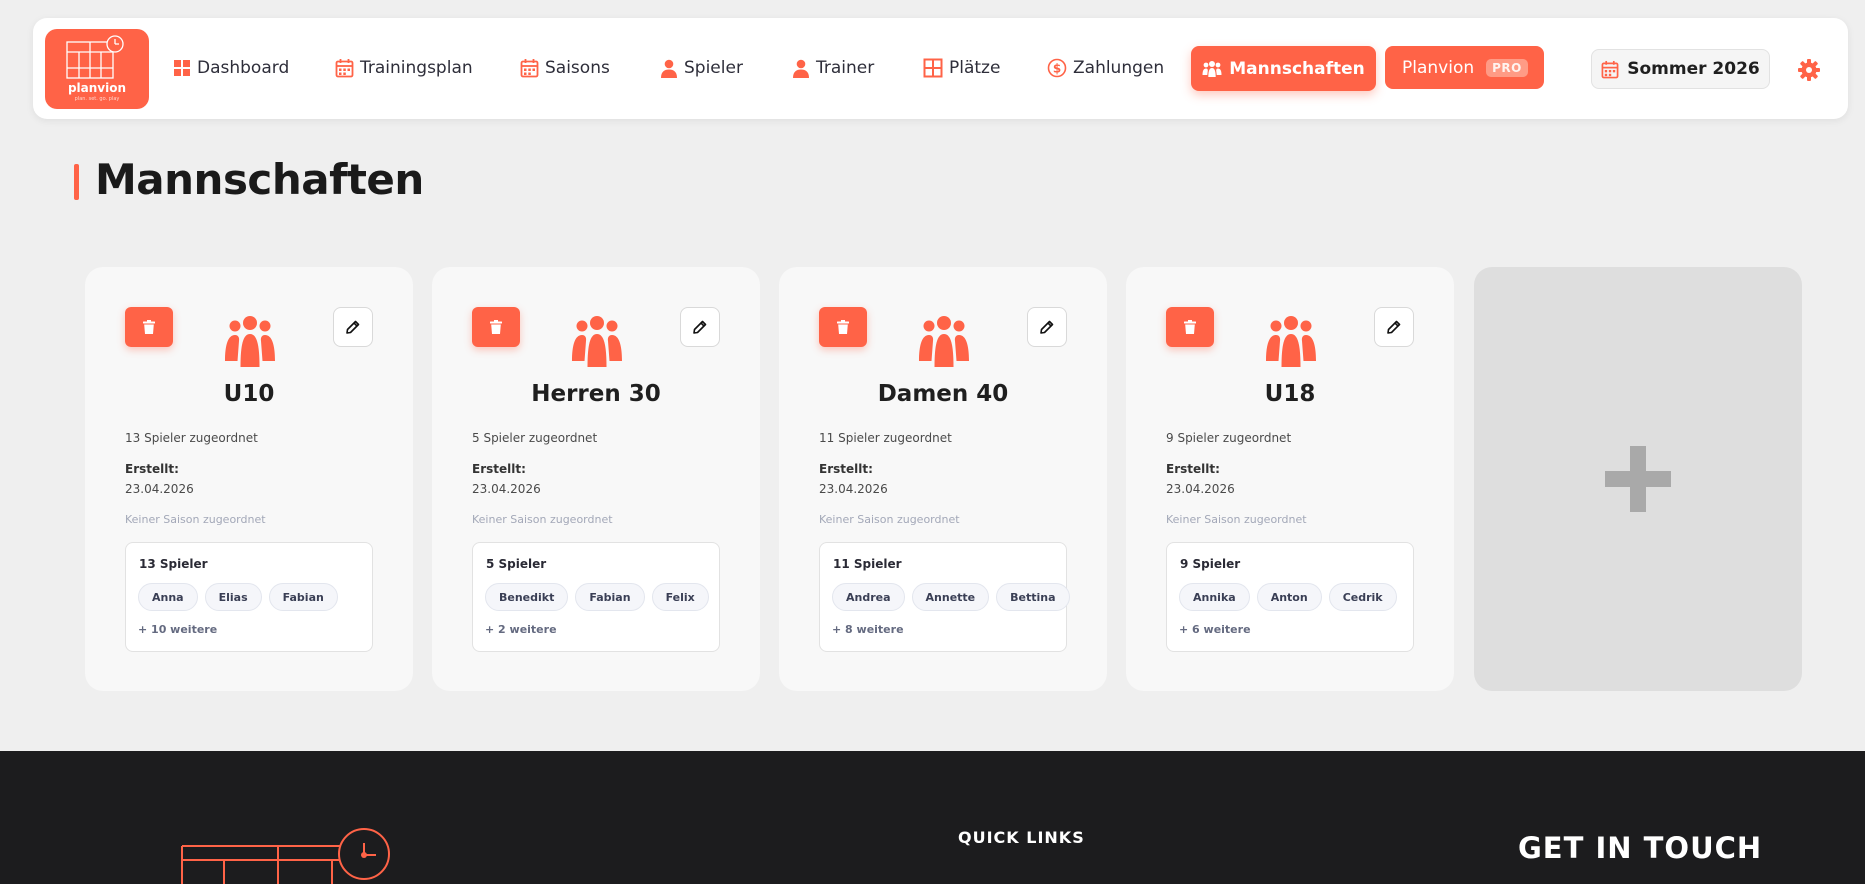 The image size is (1865, 884). I want to click on court-icon, so click(933, 68).